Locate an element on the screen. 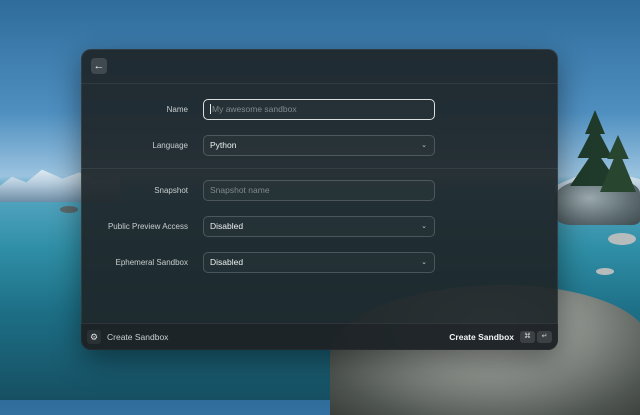  footer-bar: ⚙ Create Sandbox Create Sandbox ⌘ ↵ is located at coordinates (319, 336).